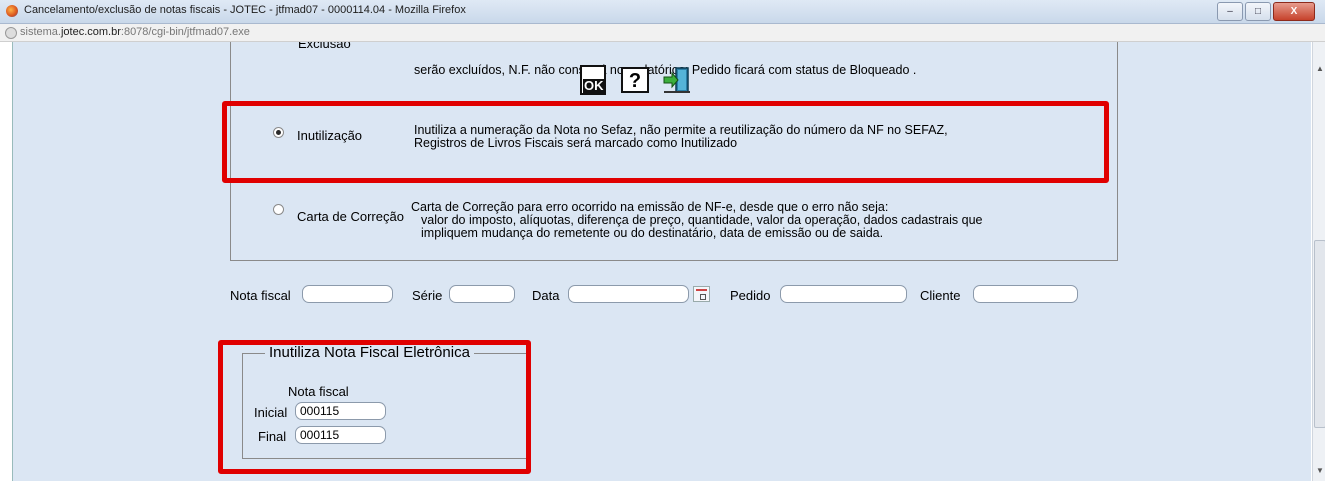  Describe the element at coordinates (1258, 11) in the screenshot. I see `maximize-button: □` at that location.